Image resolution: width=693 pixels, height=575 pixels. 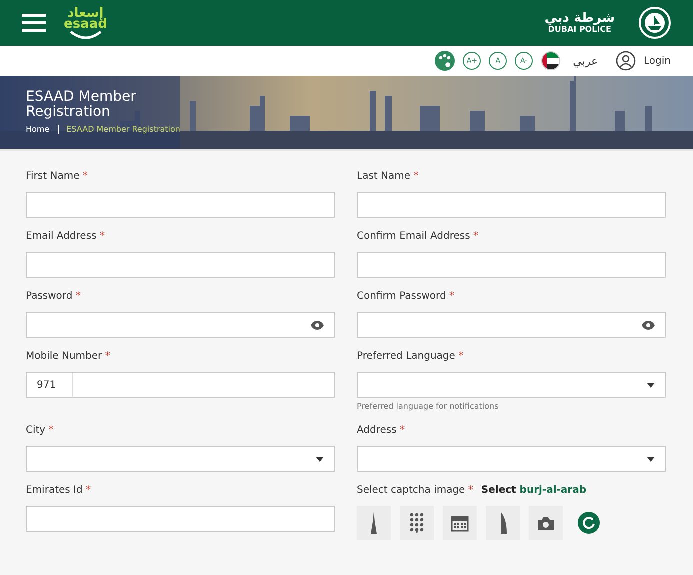 I want to click on user-icon, so click(x=626, y=61).